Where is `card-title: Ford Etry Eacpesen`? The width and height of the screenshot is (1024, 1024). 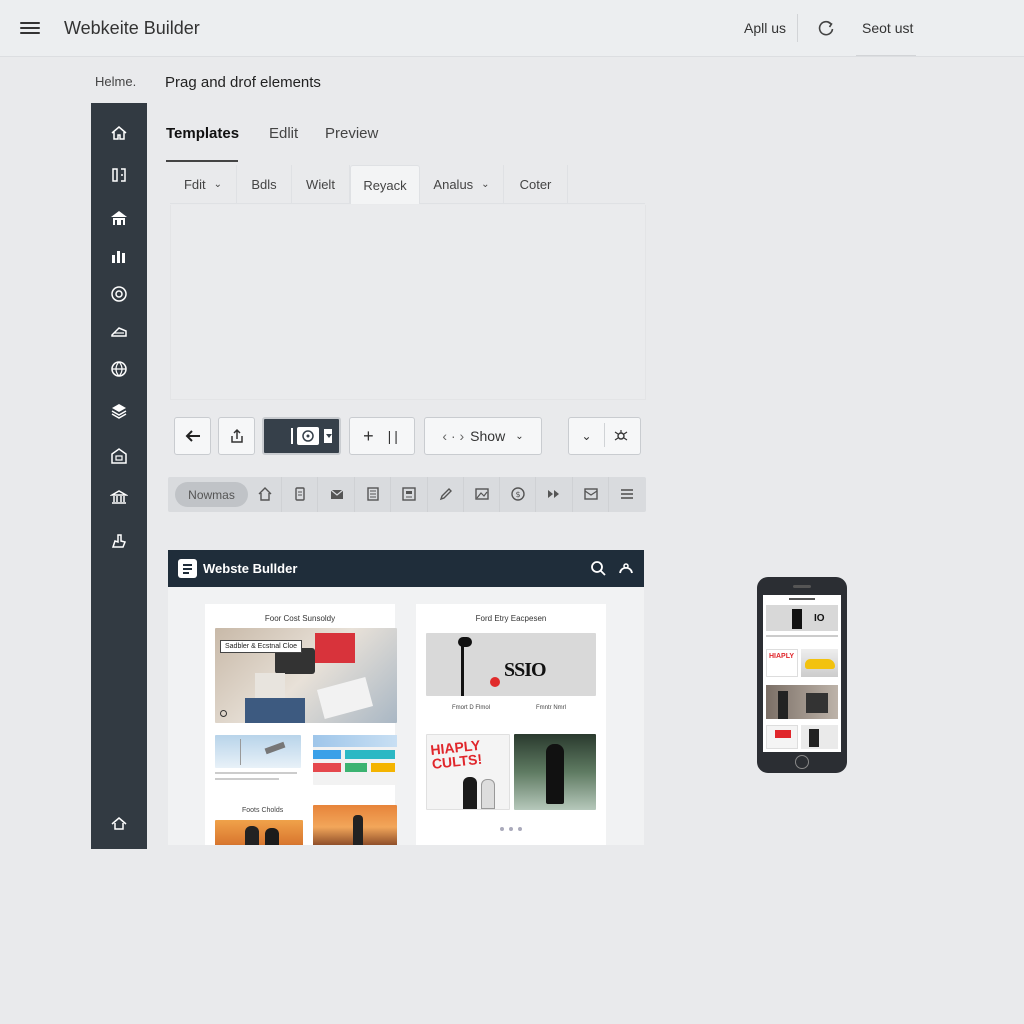 card-title: Ford Etry Eacpesen is located at coordinates (511, 618).